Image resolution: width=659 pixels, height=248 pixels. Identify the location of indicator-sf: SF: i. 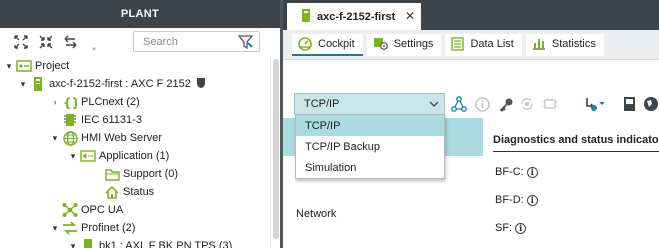
(511, 228).